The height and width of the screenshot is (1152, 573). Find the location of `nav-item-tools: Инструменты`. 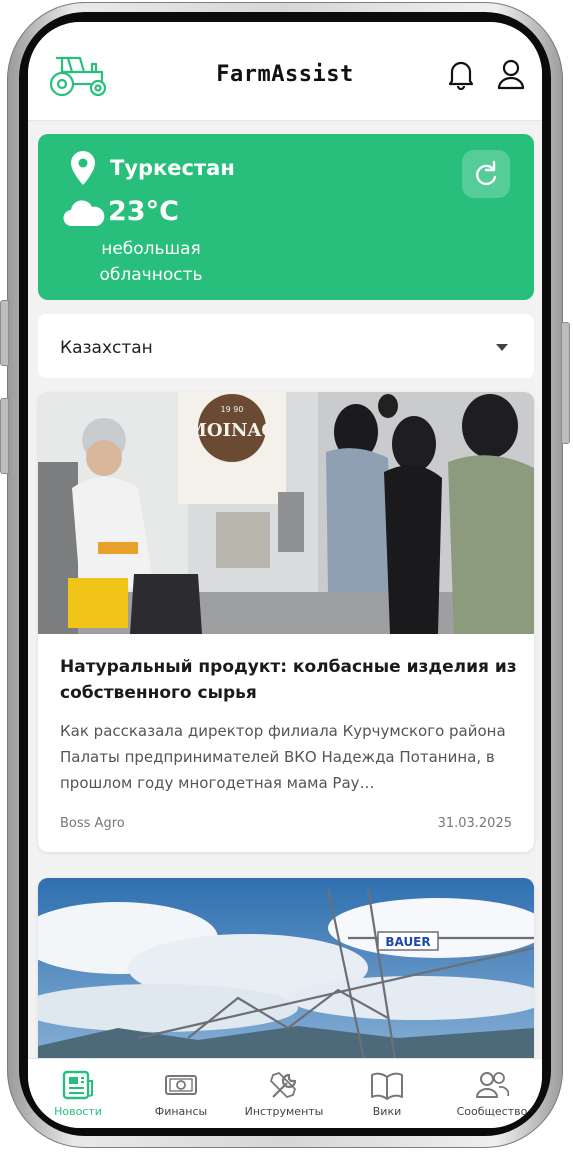

nav-item-tools: Инструменты is located at coordinates (284, 1098).